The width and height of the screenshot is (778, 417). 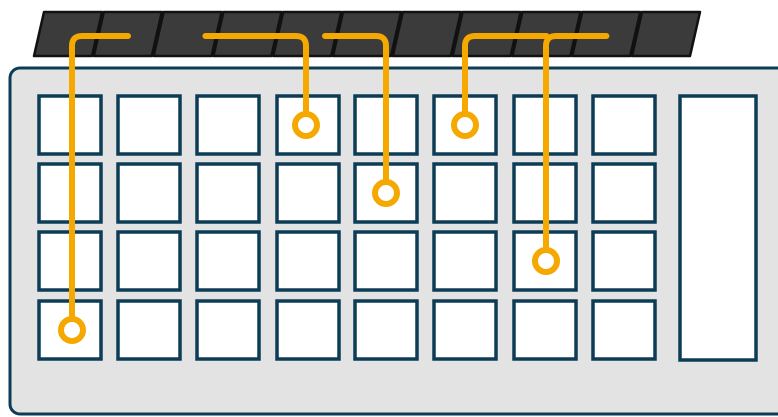 What do you see at coordinates (228, 330) in the screenshot?
I see `grid-cell-r4-c3` at bounding box center [228, 330].